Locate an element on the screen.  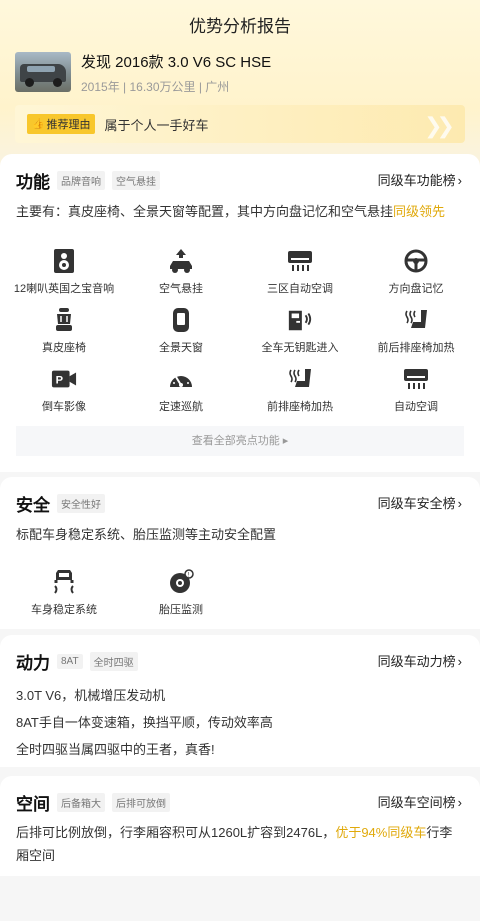
recommend-reason-banner: 👍 推荐理由 属于个人一手好车 ❯❯ is located at coordinates (240, 124).